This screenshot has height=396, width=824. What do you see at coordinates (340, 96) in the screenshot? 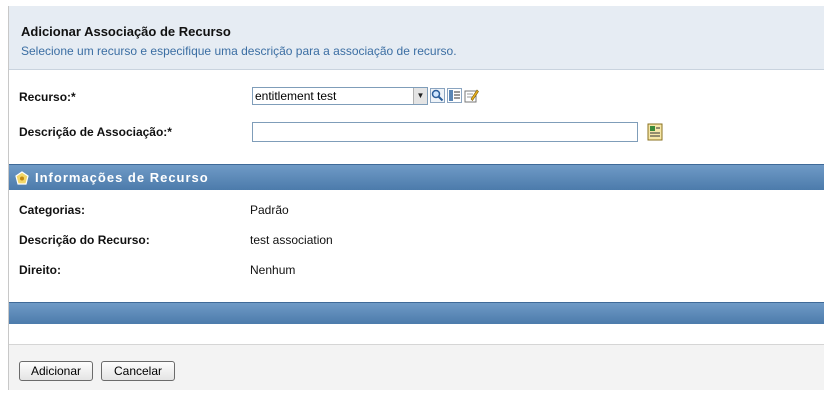
I see `resource-select: entitlement test ▼` at bounding box center [340, 96].